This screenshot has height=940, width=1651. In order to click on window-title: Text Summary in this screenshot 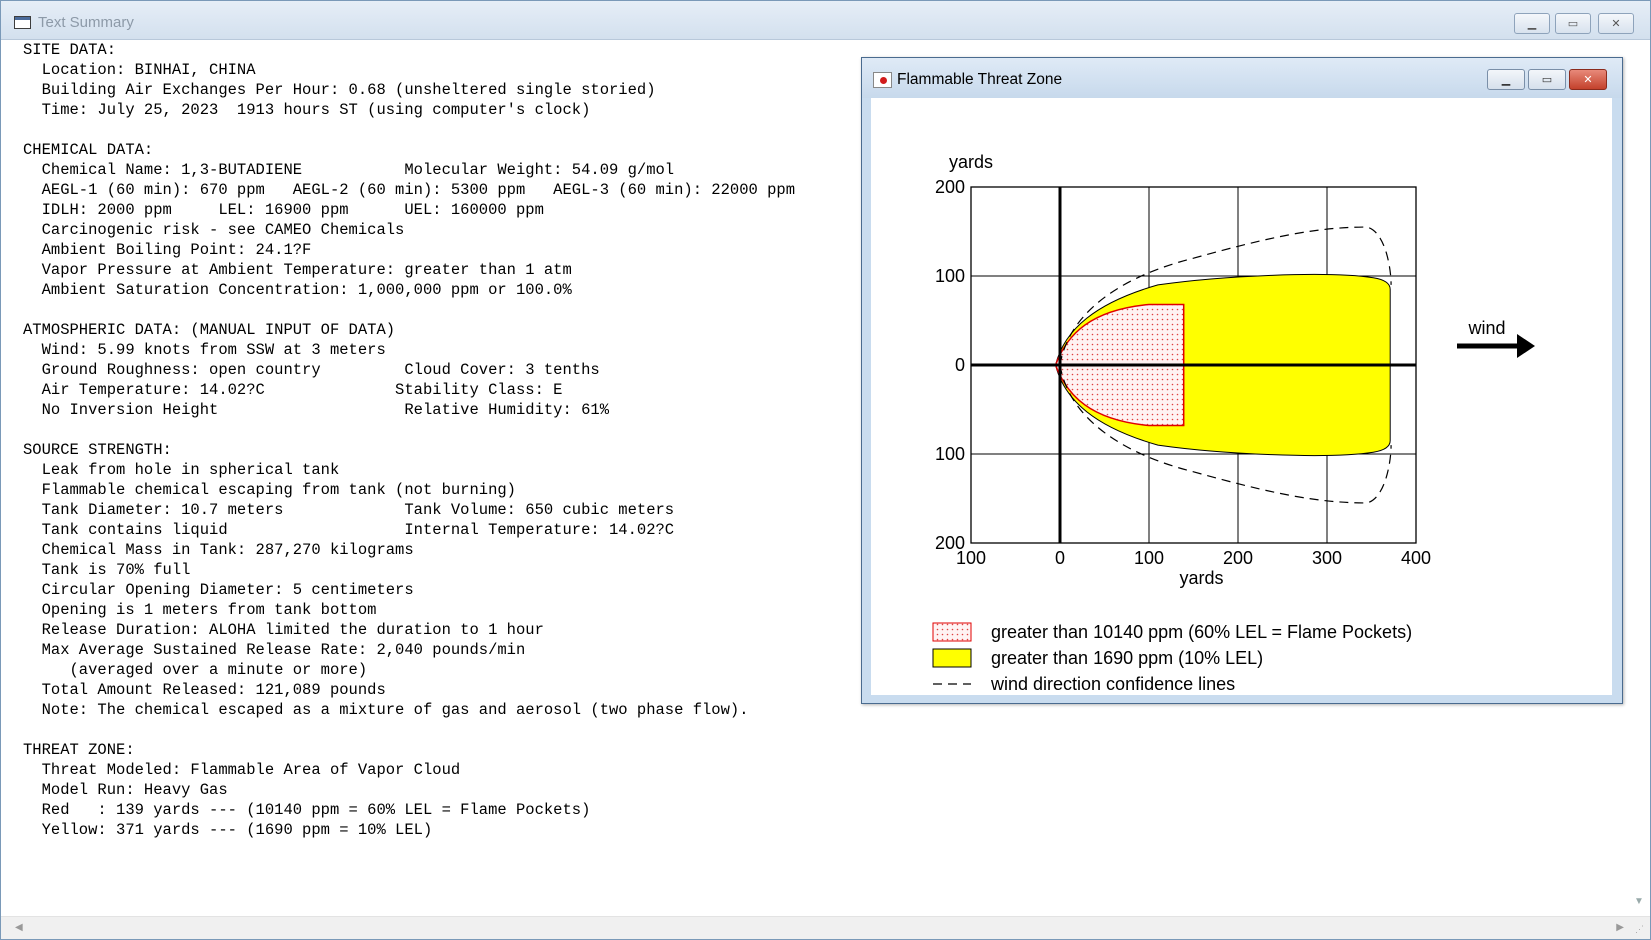, I will do `click(86, 22)`.